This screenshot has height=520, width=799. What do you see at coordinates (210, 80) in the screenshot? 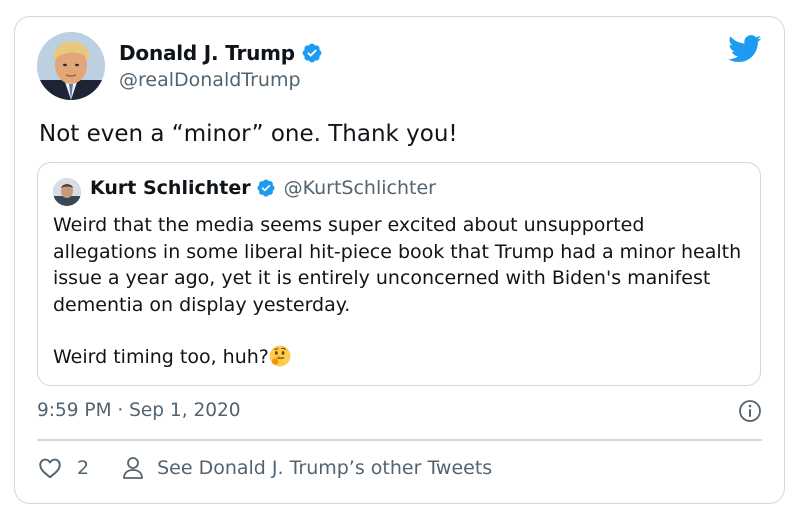
I see `author-handle: @realDonaldTrump` at bounding box center [210, 80].